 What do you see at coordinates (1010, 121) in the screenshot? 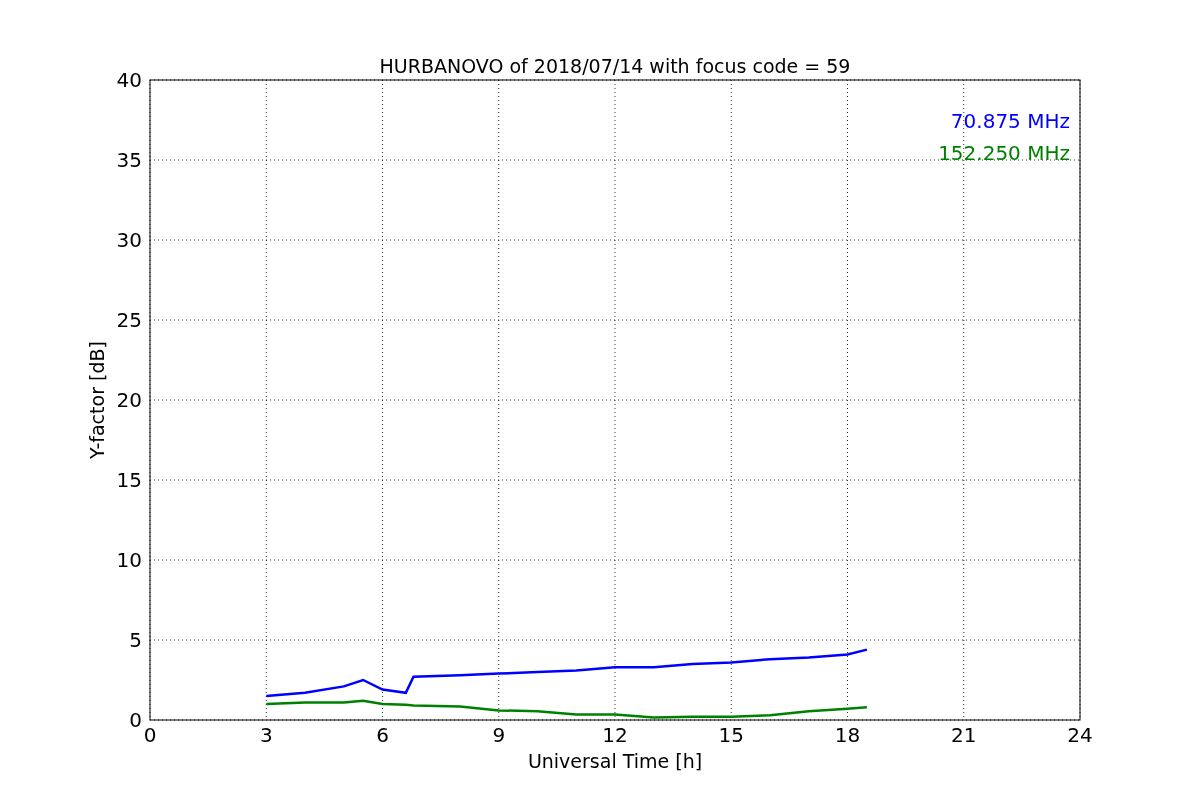
I see `legend-label: 70.875 MHz` at bounding box center [1010, 121].